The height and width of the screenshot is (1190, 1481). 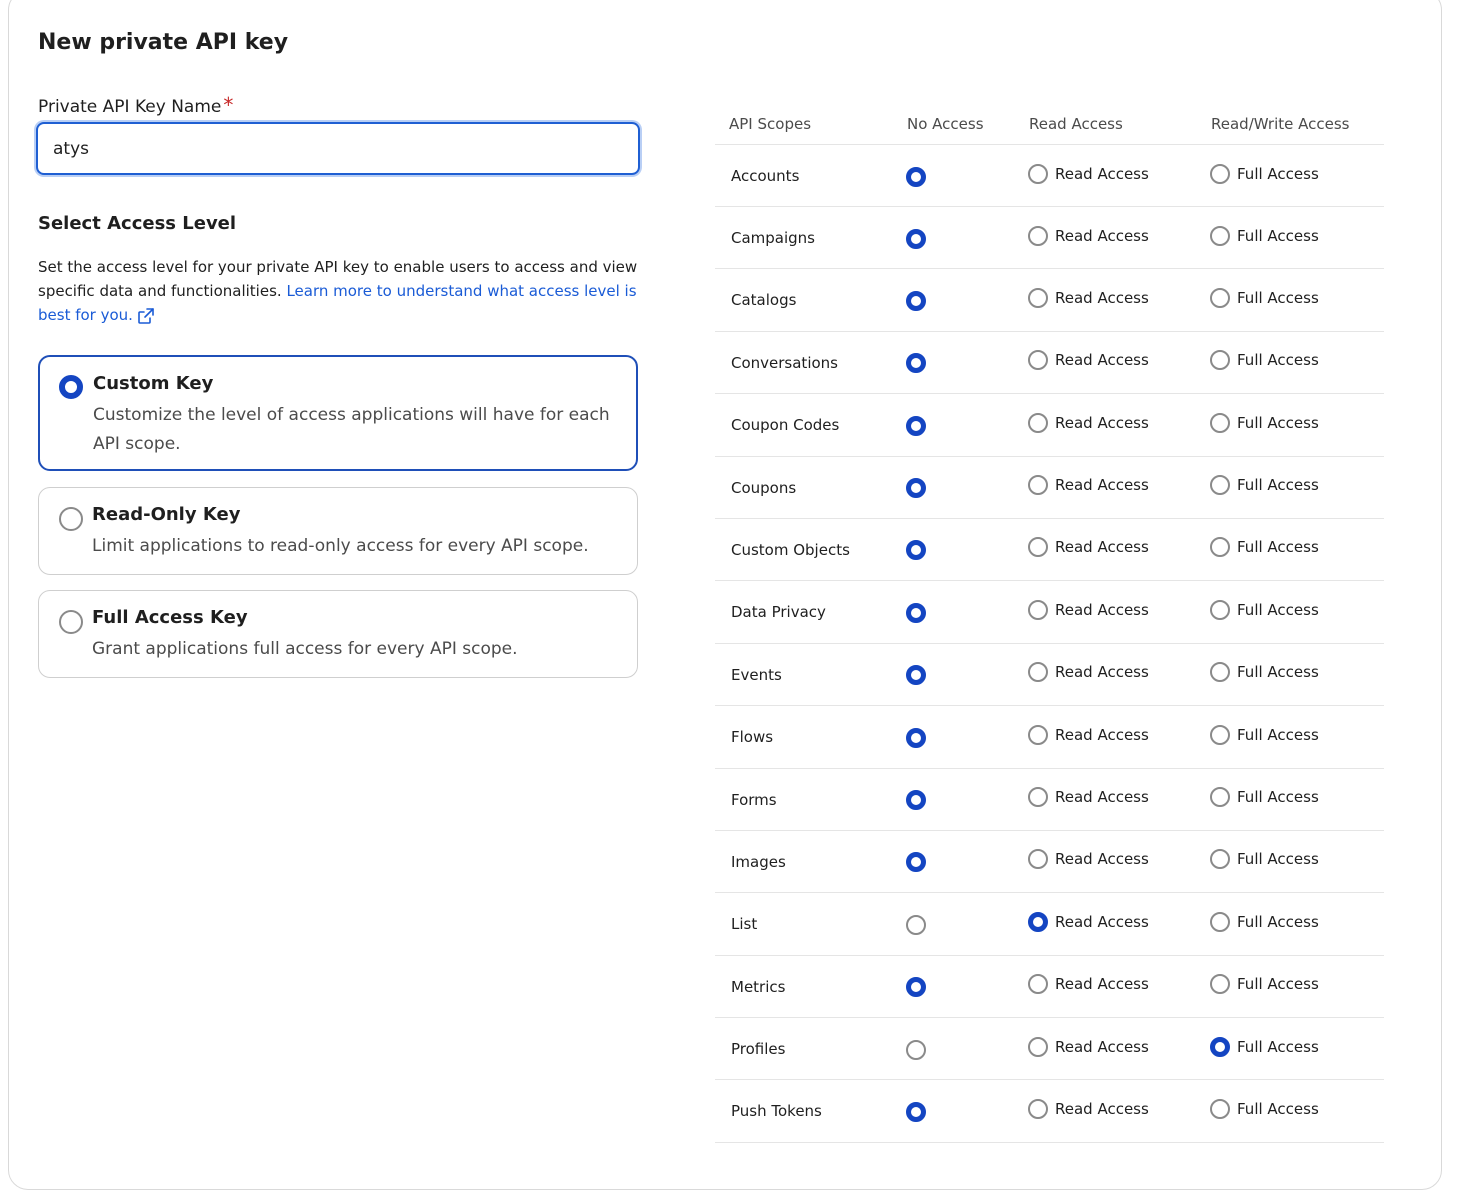 What do you see at coordinates (71, 622) in the screenshot?
I see `full-access-key-radio` at bounding box center [71, 622].